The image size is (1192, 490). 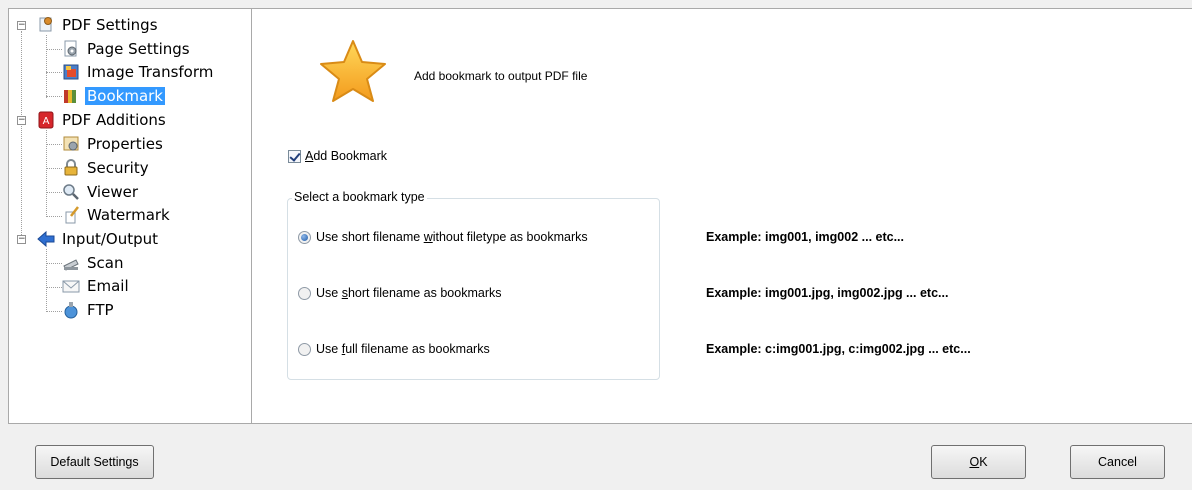 I want to click on tree-label: Email, so click(x=108, y=286).